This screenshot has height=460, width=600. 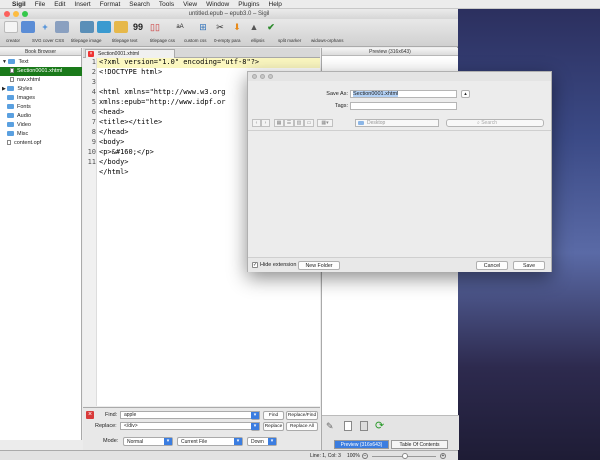 I want to click on replace-button: Replace, so click(x=273, y=426).